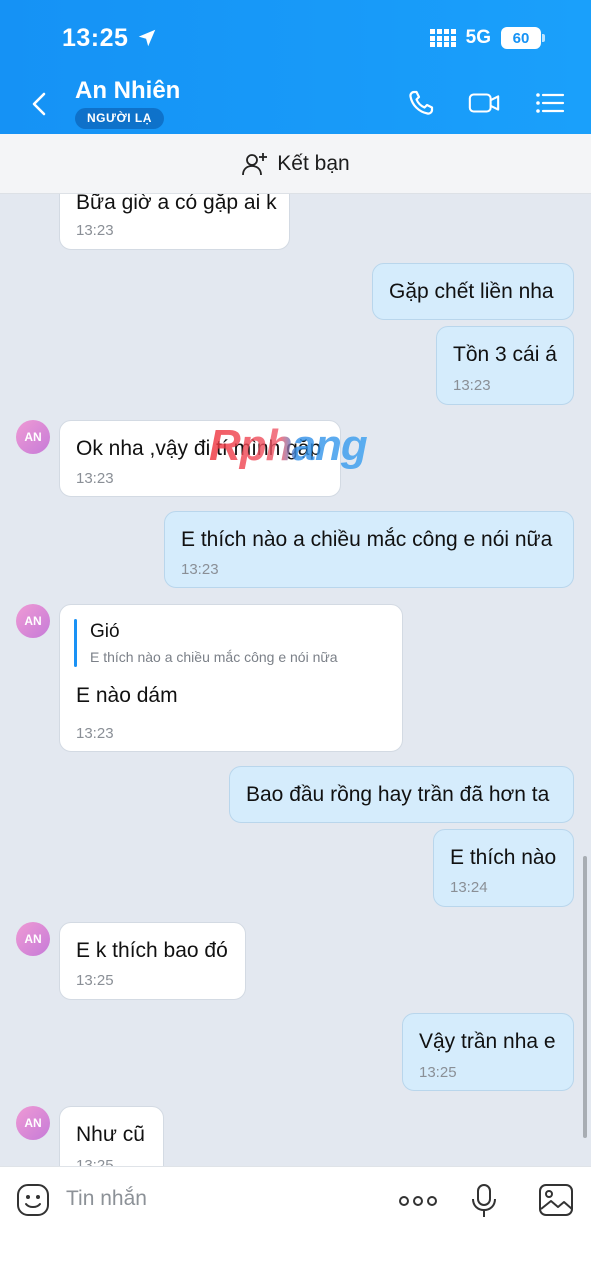  I want to click on add-friend-icon, so click(255, 163).